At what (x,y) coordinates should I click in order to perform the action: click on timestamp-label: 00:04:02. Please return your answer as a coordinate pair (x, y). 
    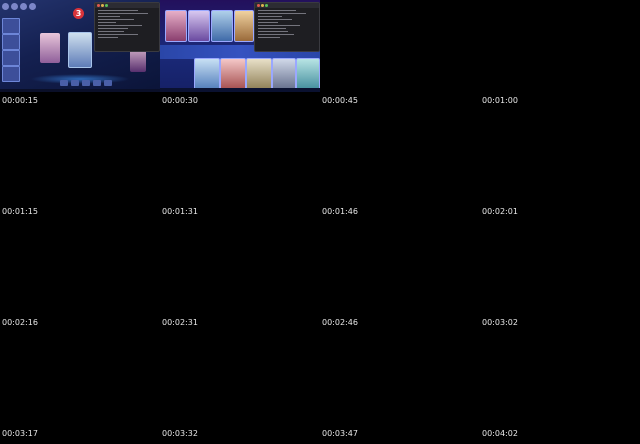
    Looking at the image, I should click on (500, 433).